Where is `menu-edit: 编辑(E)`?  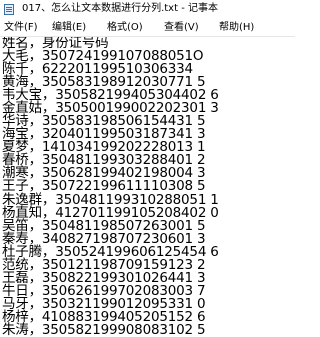
menu-edit: 编辑(E) is located at coordinates (69, 27).